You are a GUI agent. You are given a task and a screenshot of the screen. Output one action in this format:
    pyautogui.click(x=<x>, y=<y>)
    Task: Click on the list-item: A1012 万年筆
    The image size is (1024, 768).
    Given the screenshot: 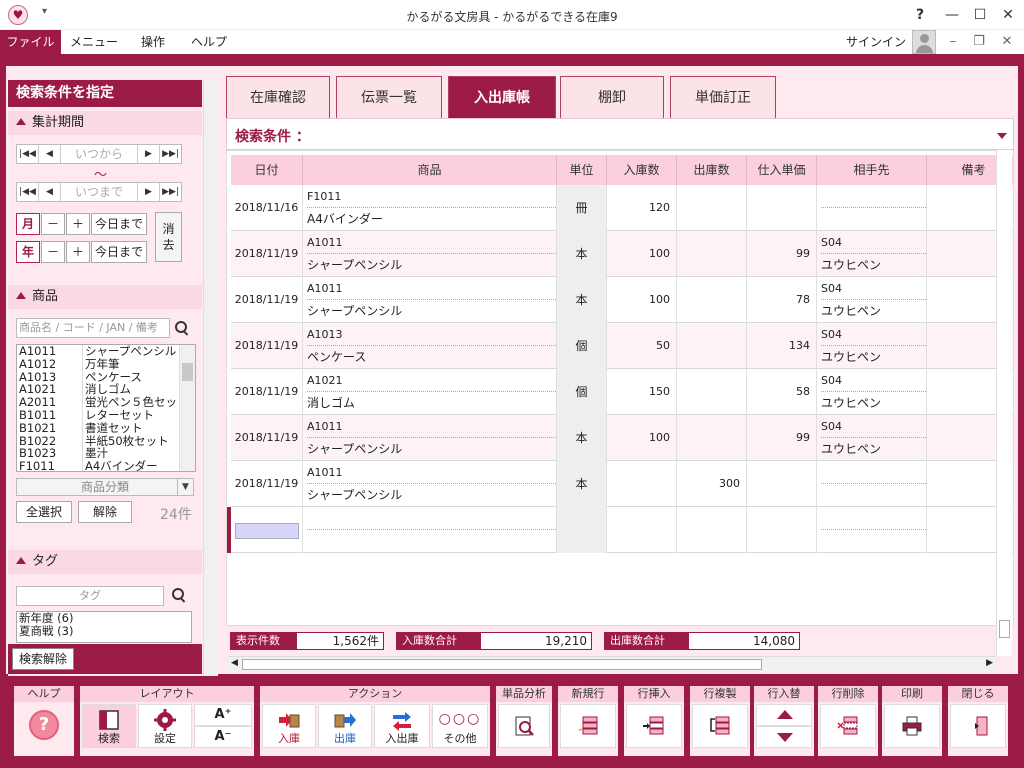 What is the action you would take?
    pyautogui.click(x=106, y=364)
    